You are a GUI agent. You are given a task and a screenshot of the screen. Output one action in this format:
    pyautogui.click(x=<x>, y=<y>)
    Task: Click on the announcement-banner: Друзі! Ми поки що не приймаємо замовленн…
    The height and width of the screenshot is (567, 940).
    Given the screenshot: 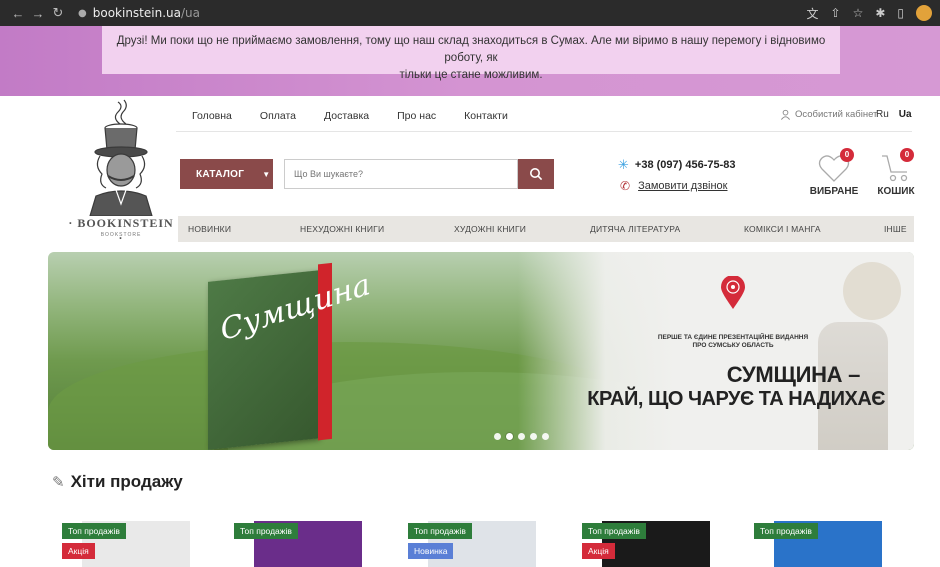 What is the action you would take?
    pyautogui.click(x=471, y=53)
    